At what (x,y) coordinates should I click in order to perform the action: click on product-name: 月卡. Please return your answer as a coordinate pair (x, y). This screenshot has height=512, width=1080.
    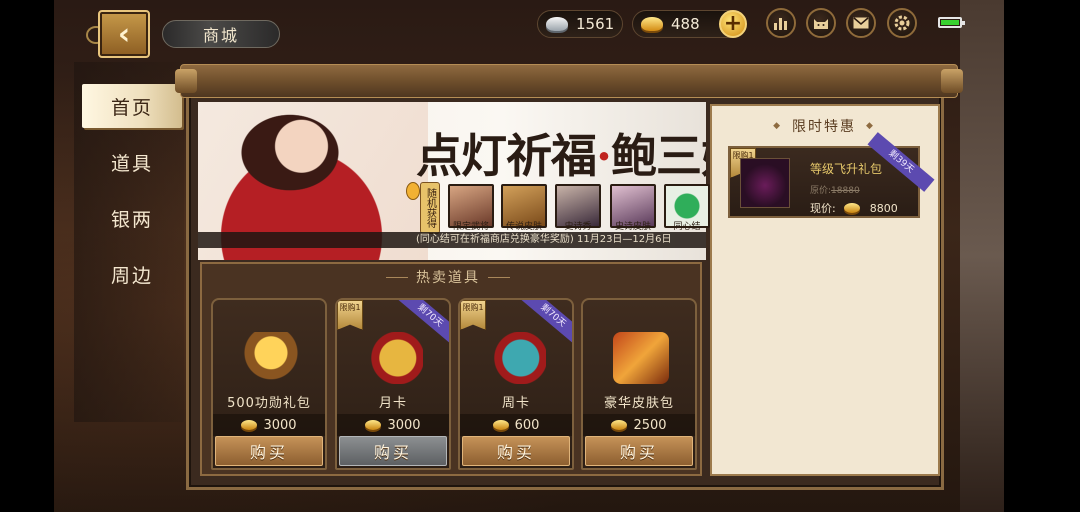
    Looking at the image, I should click on (392, 403).